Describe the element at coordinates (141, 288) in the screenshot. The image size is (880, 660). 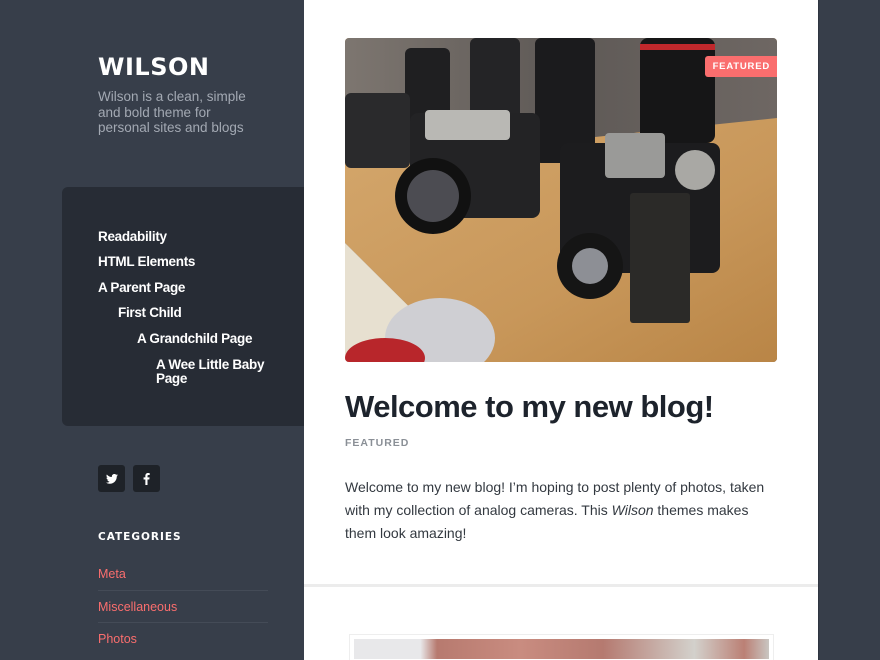
I see `nav-item-parent-page: A Parent Page` at that location.